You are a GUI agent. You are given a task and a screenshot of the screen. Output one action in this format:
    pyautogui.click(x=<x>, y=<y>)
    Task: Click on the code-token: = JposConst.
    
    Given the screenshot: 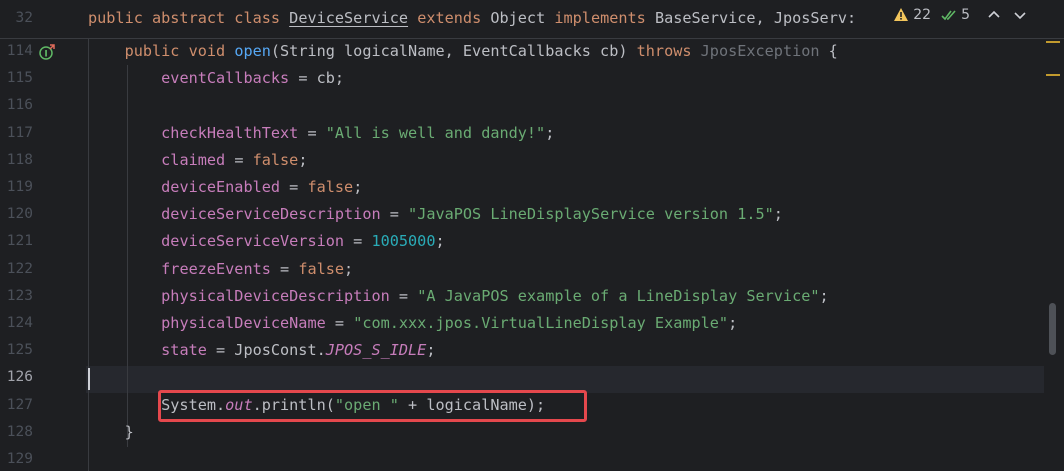 What is the action you would take?
    pyautogui.click(x=266, y=350)
    